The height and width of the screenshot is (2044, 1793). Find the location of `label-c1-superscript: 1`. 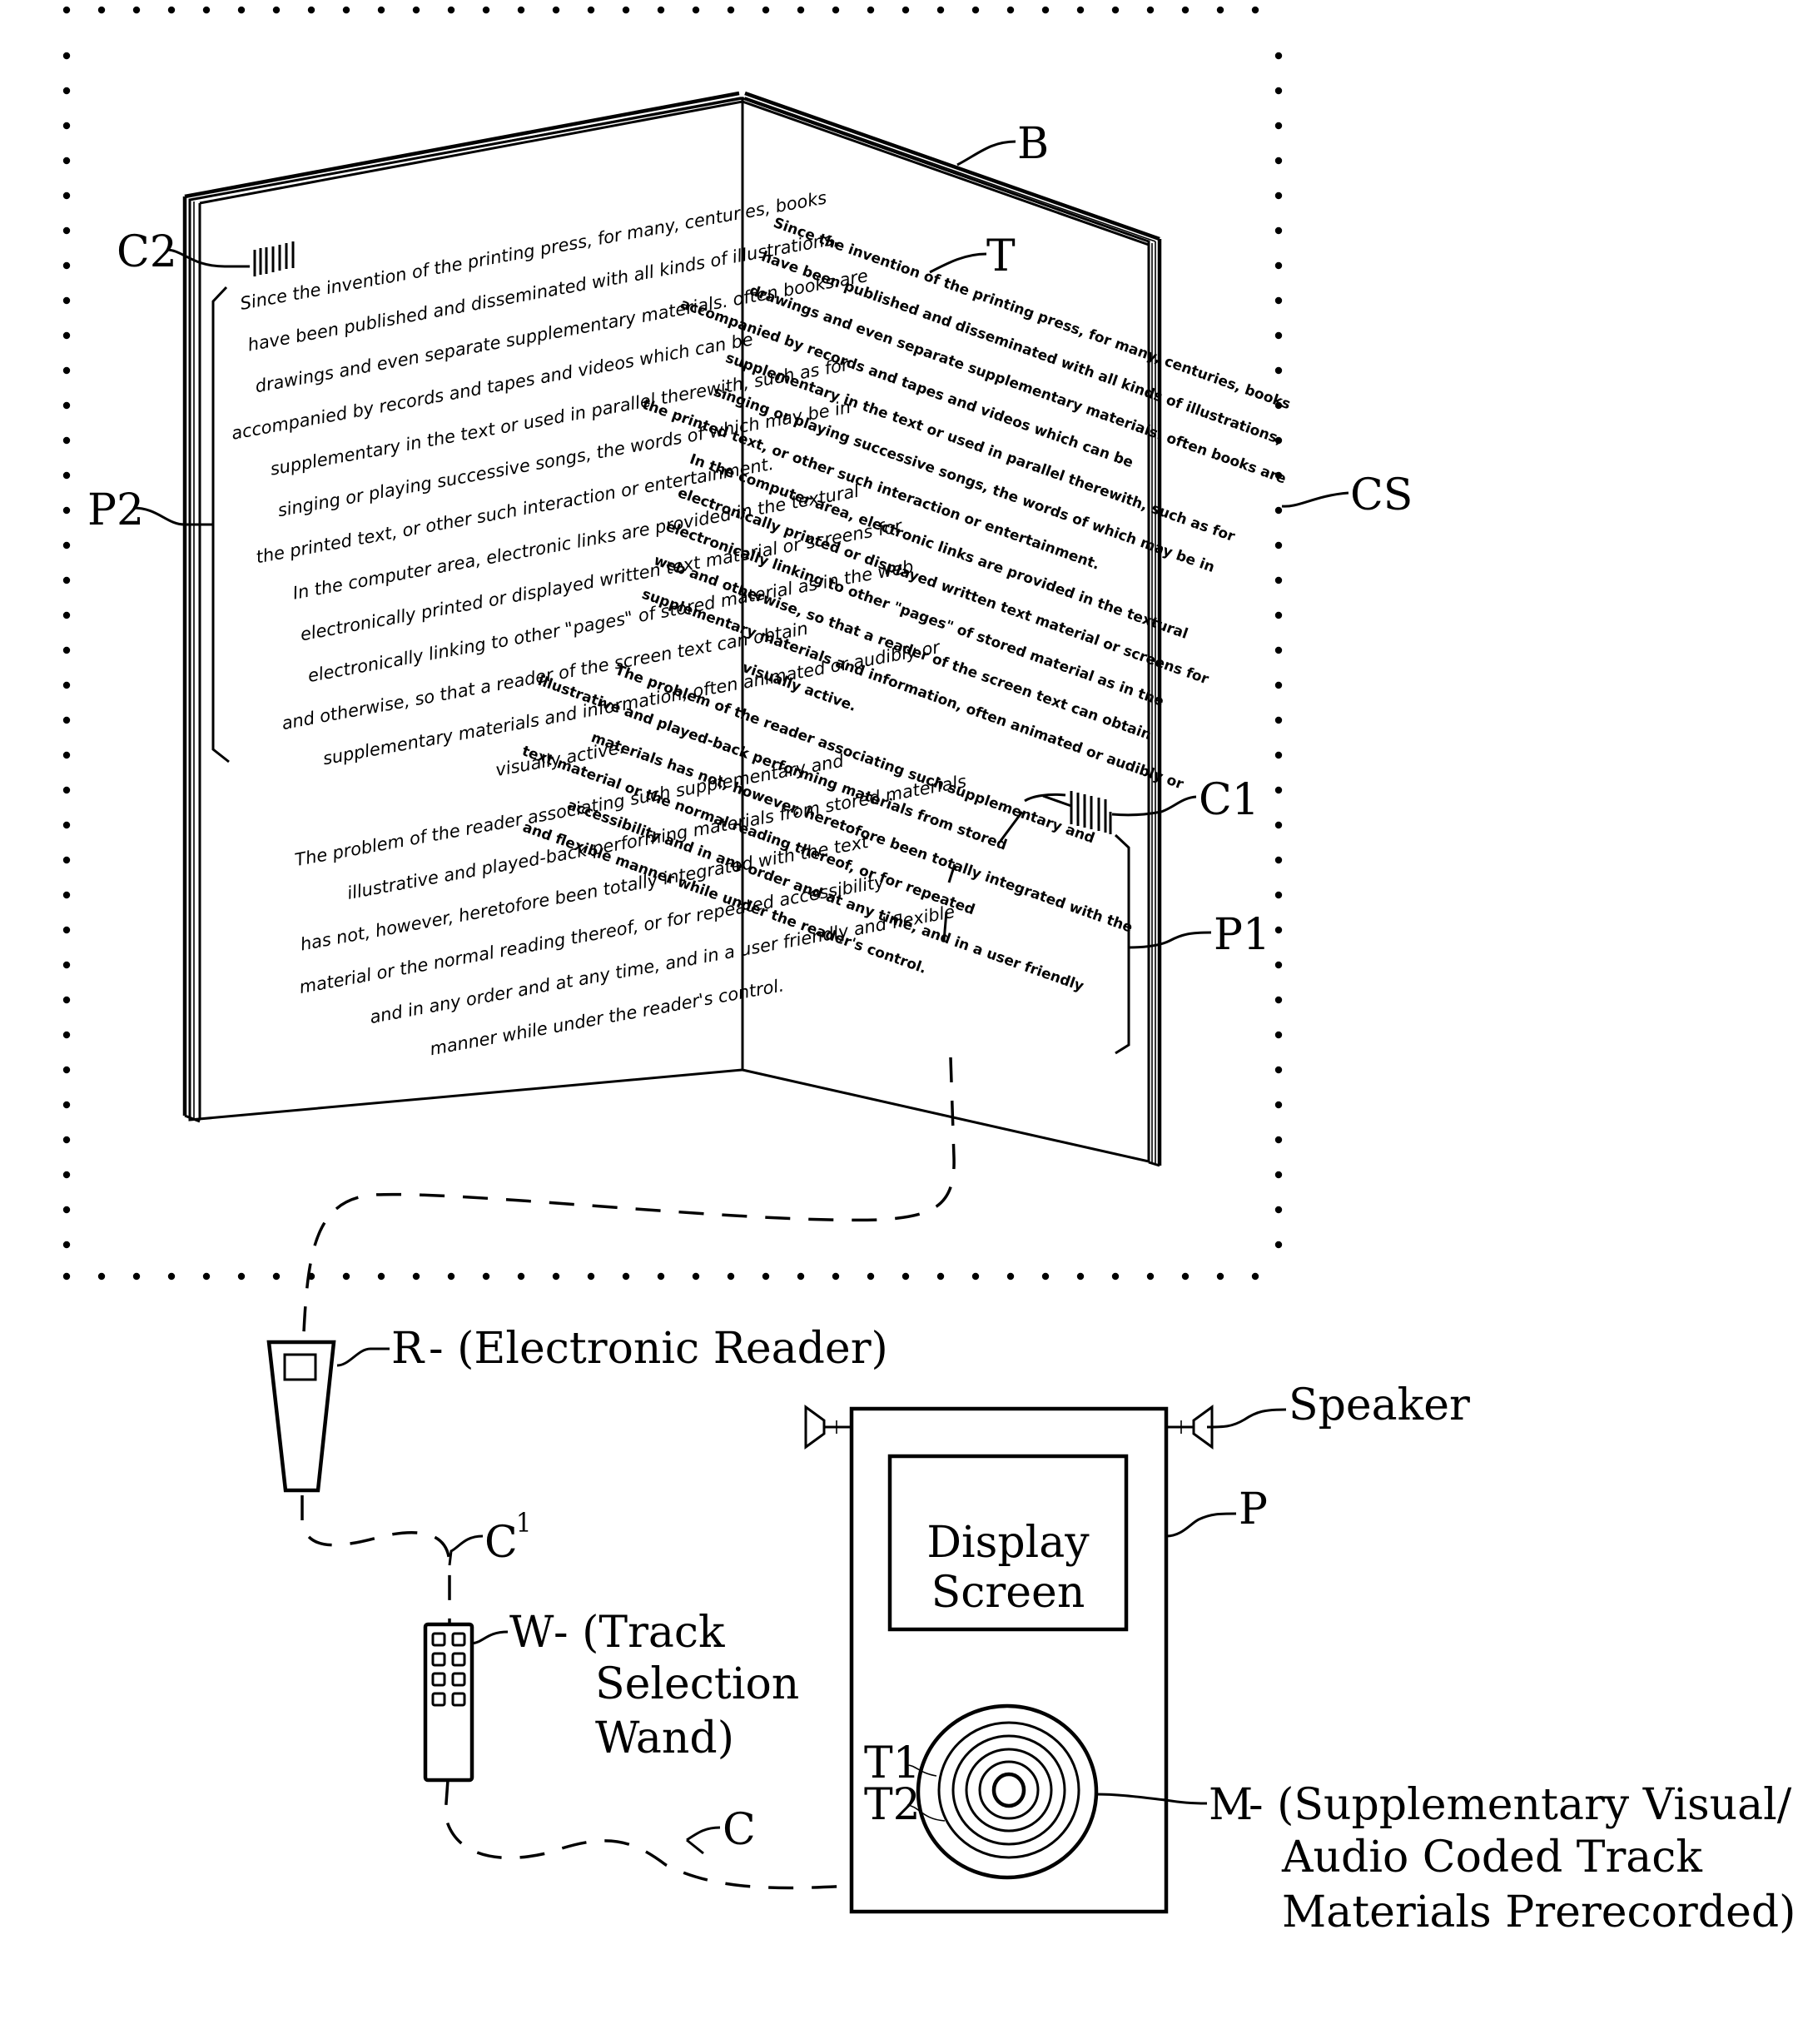

label-c1-superscript: 1 is located at coordinates (523, 1523).